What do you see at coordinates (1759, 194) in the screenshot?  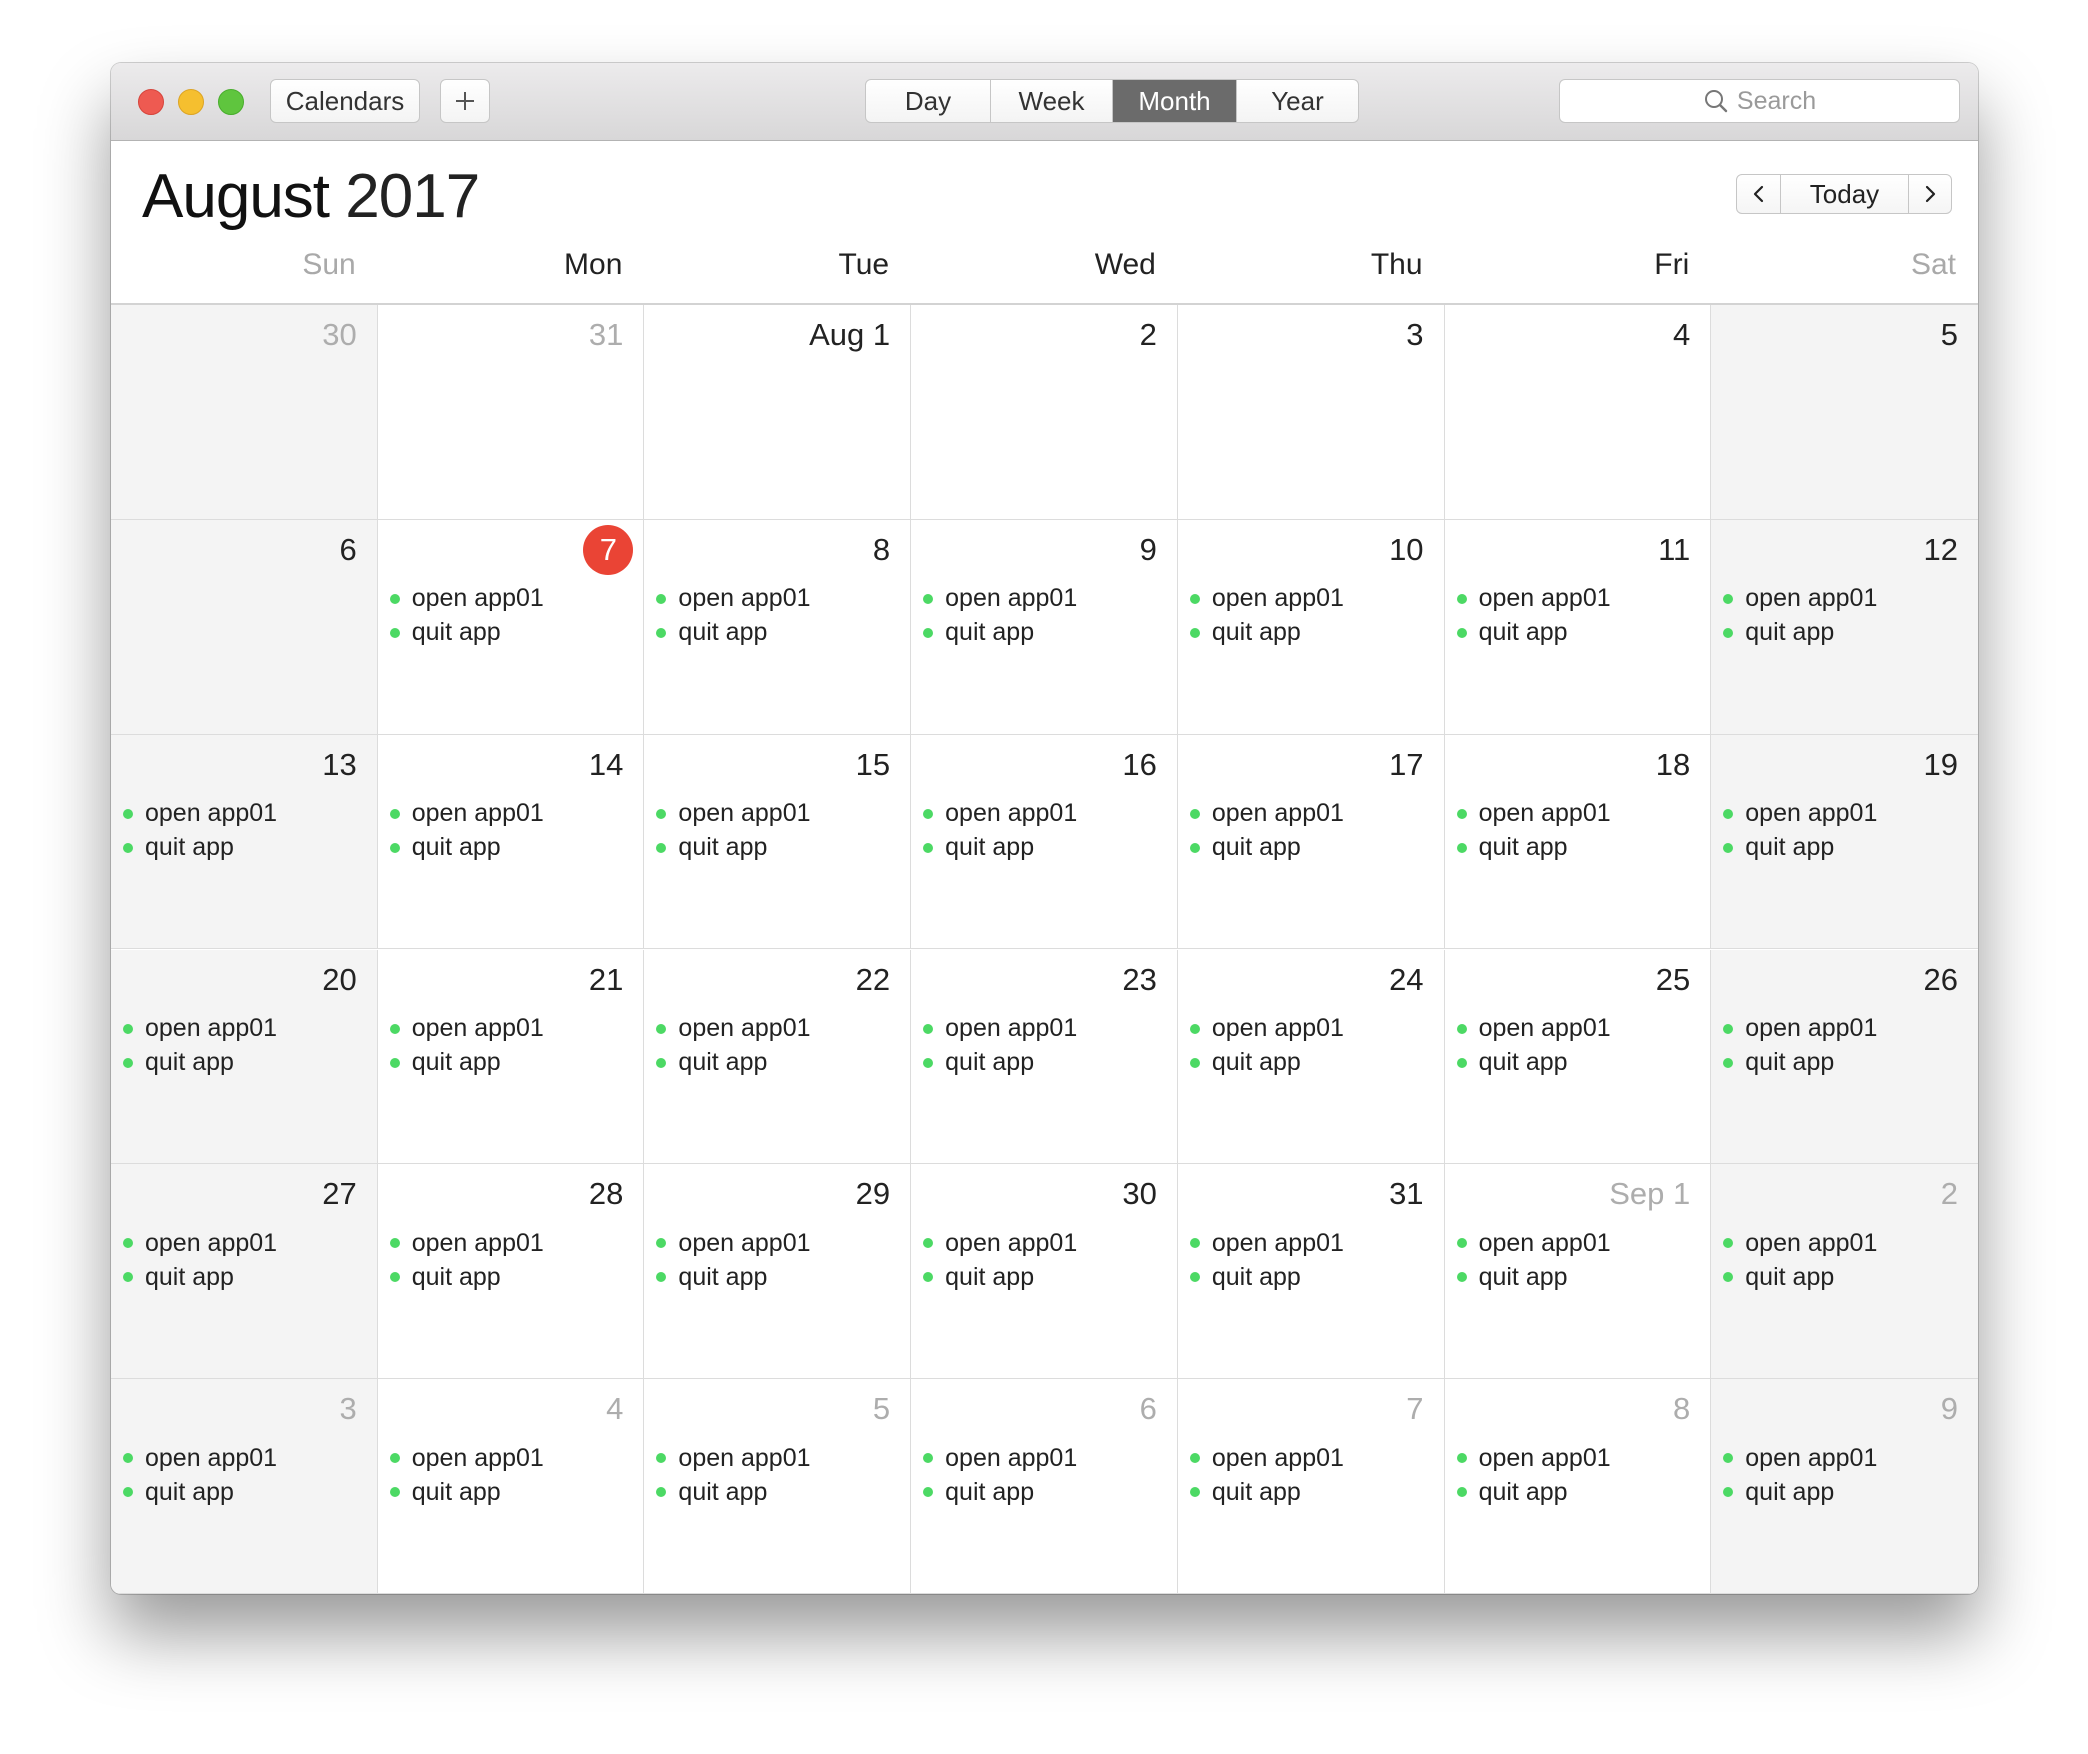 I see `previous-month-button` at bounding box center [1759, 194].